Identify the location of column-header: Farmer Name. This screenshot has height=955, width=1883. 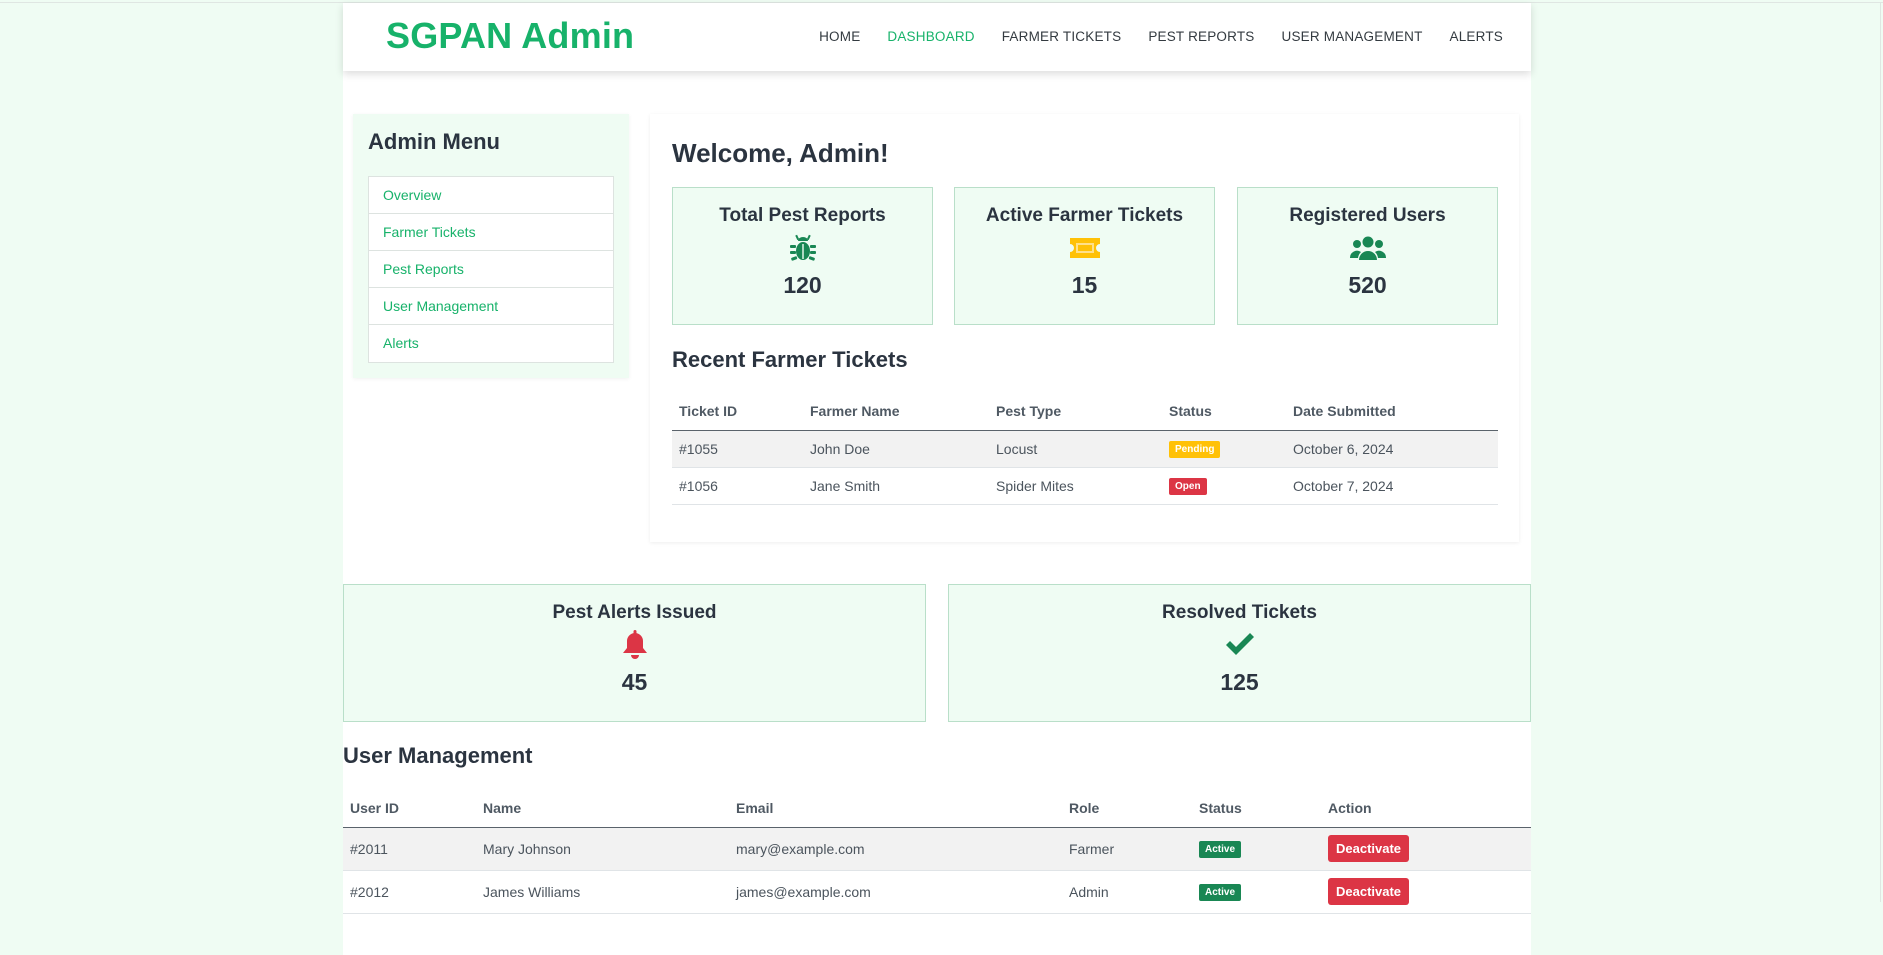
(896, 411).